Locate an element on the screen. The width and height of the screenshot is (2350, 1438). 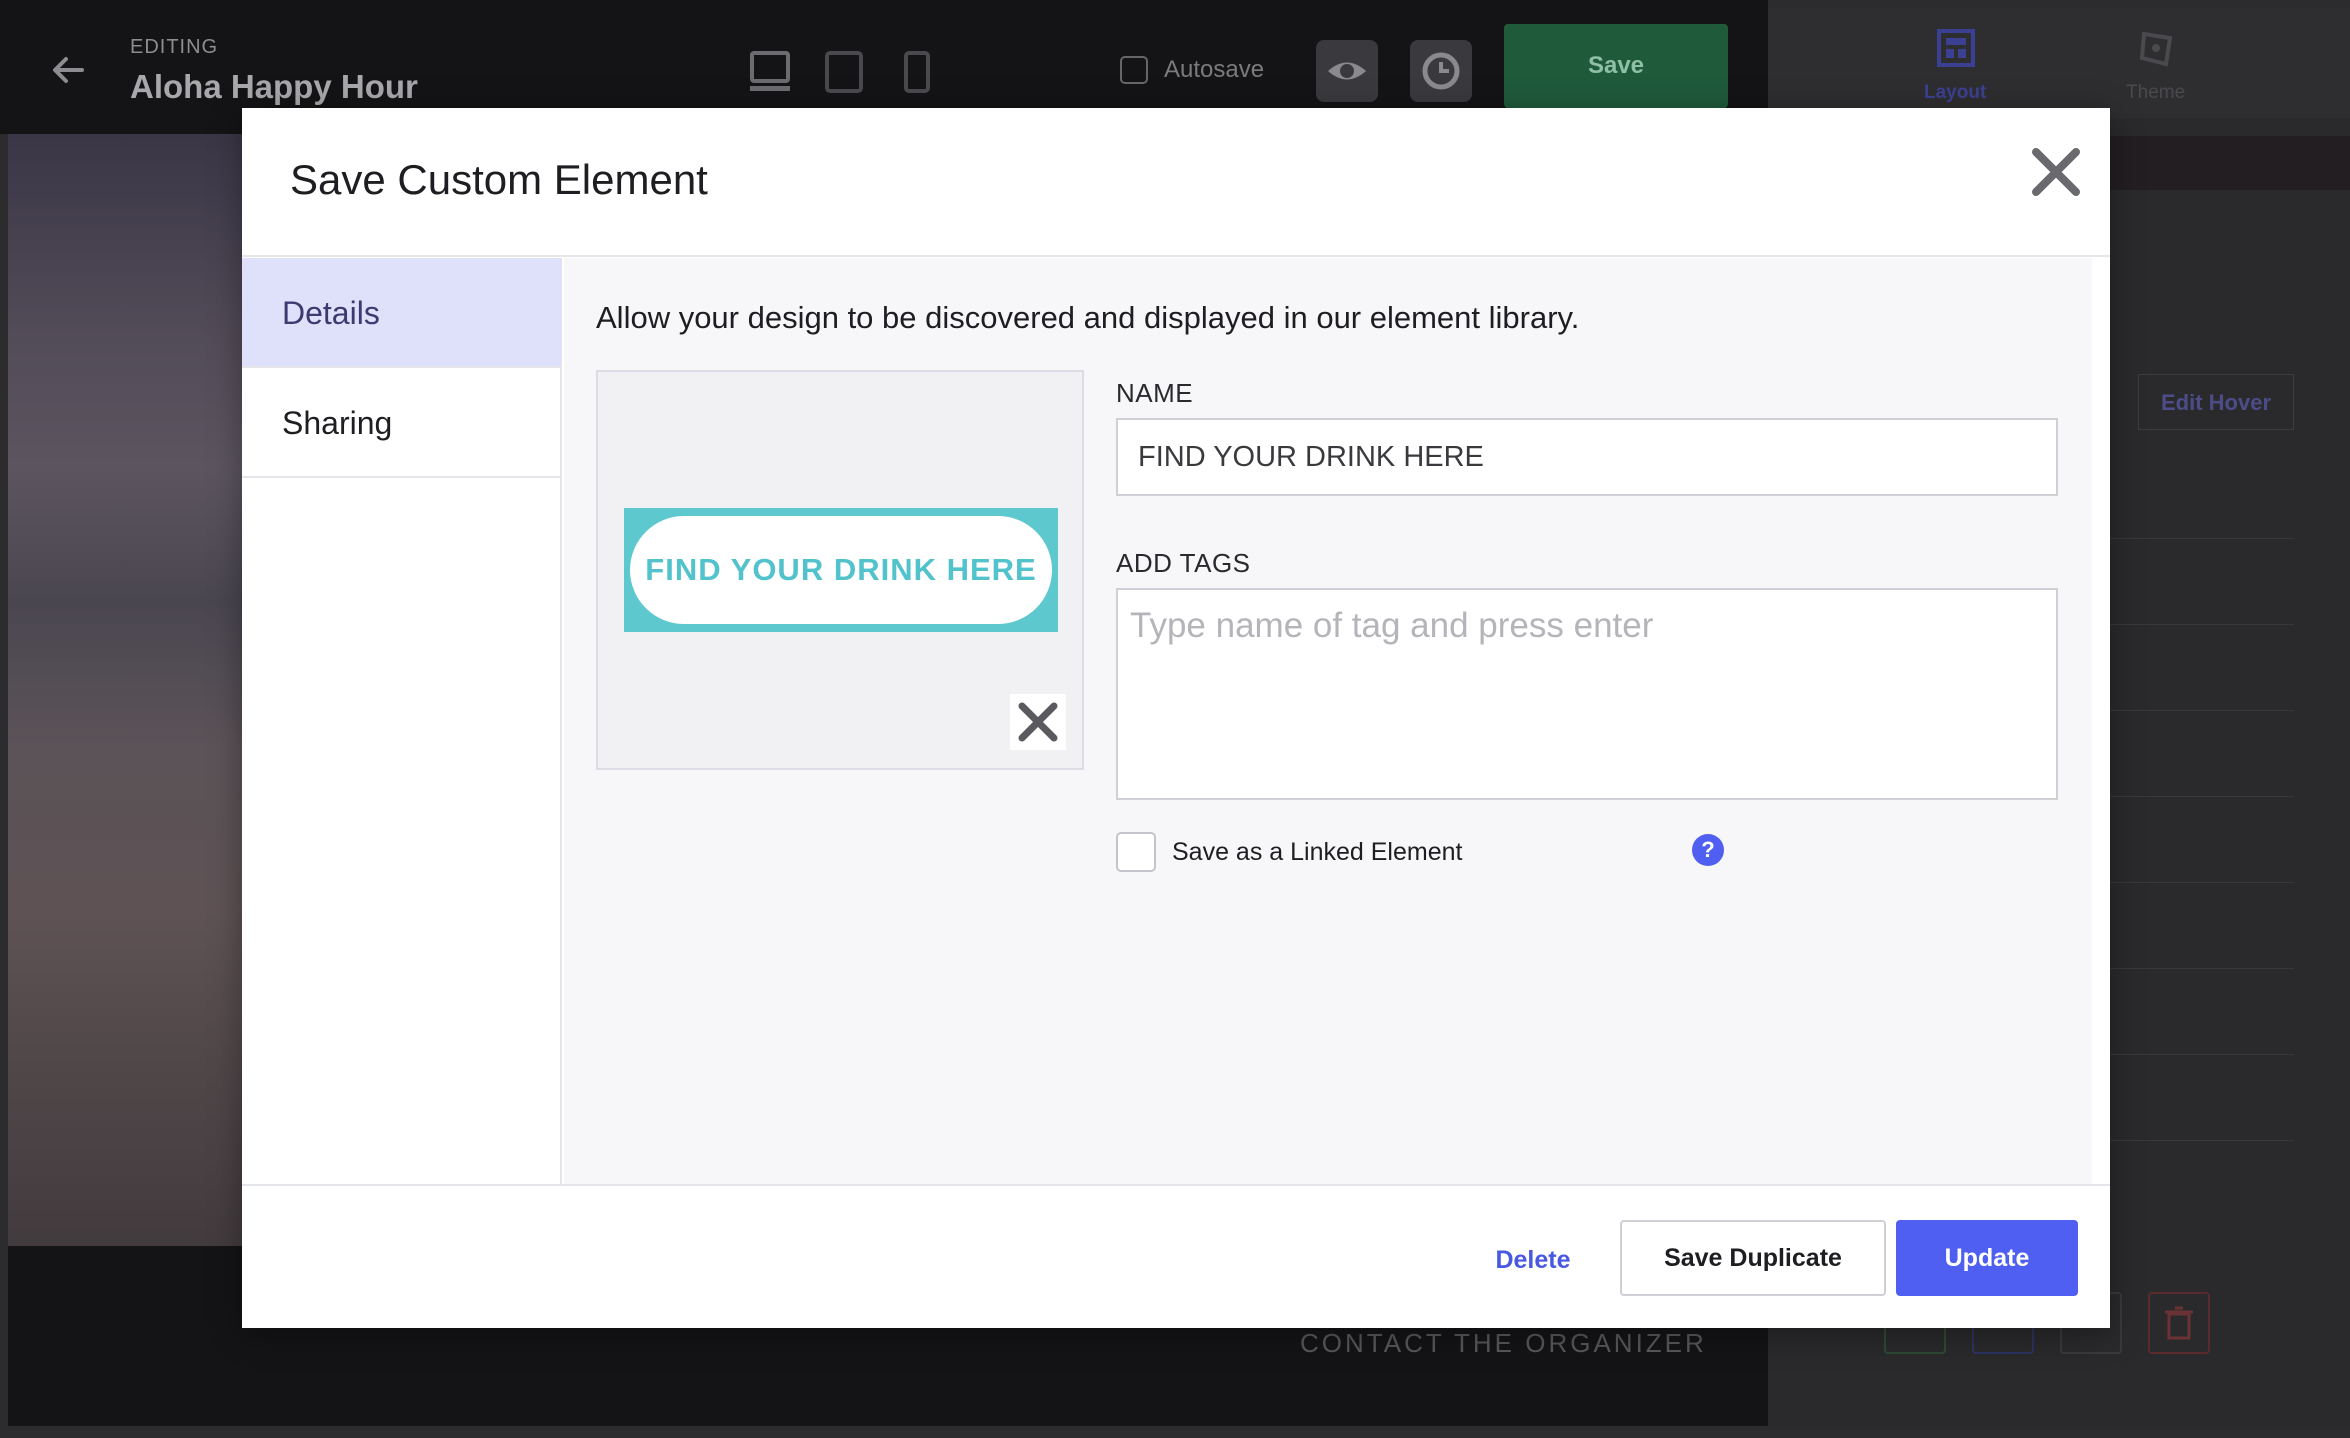
back-arrow-icon is located at coordinates (68, 70).